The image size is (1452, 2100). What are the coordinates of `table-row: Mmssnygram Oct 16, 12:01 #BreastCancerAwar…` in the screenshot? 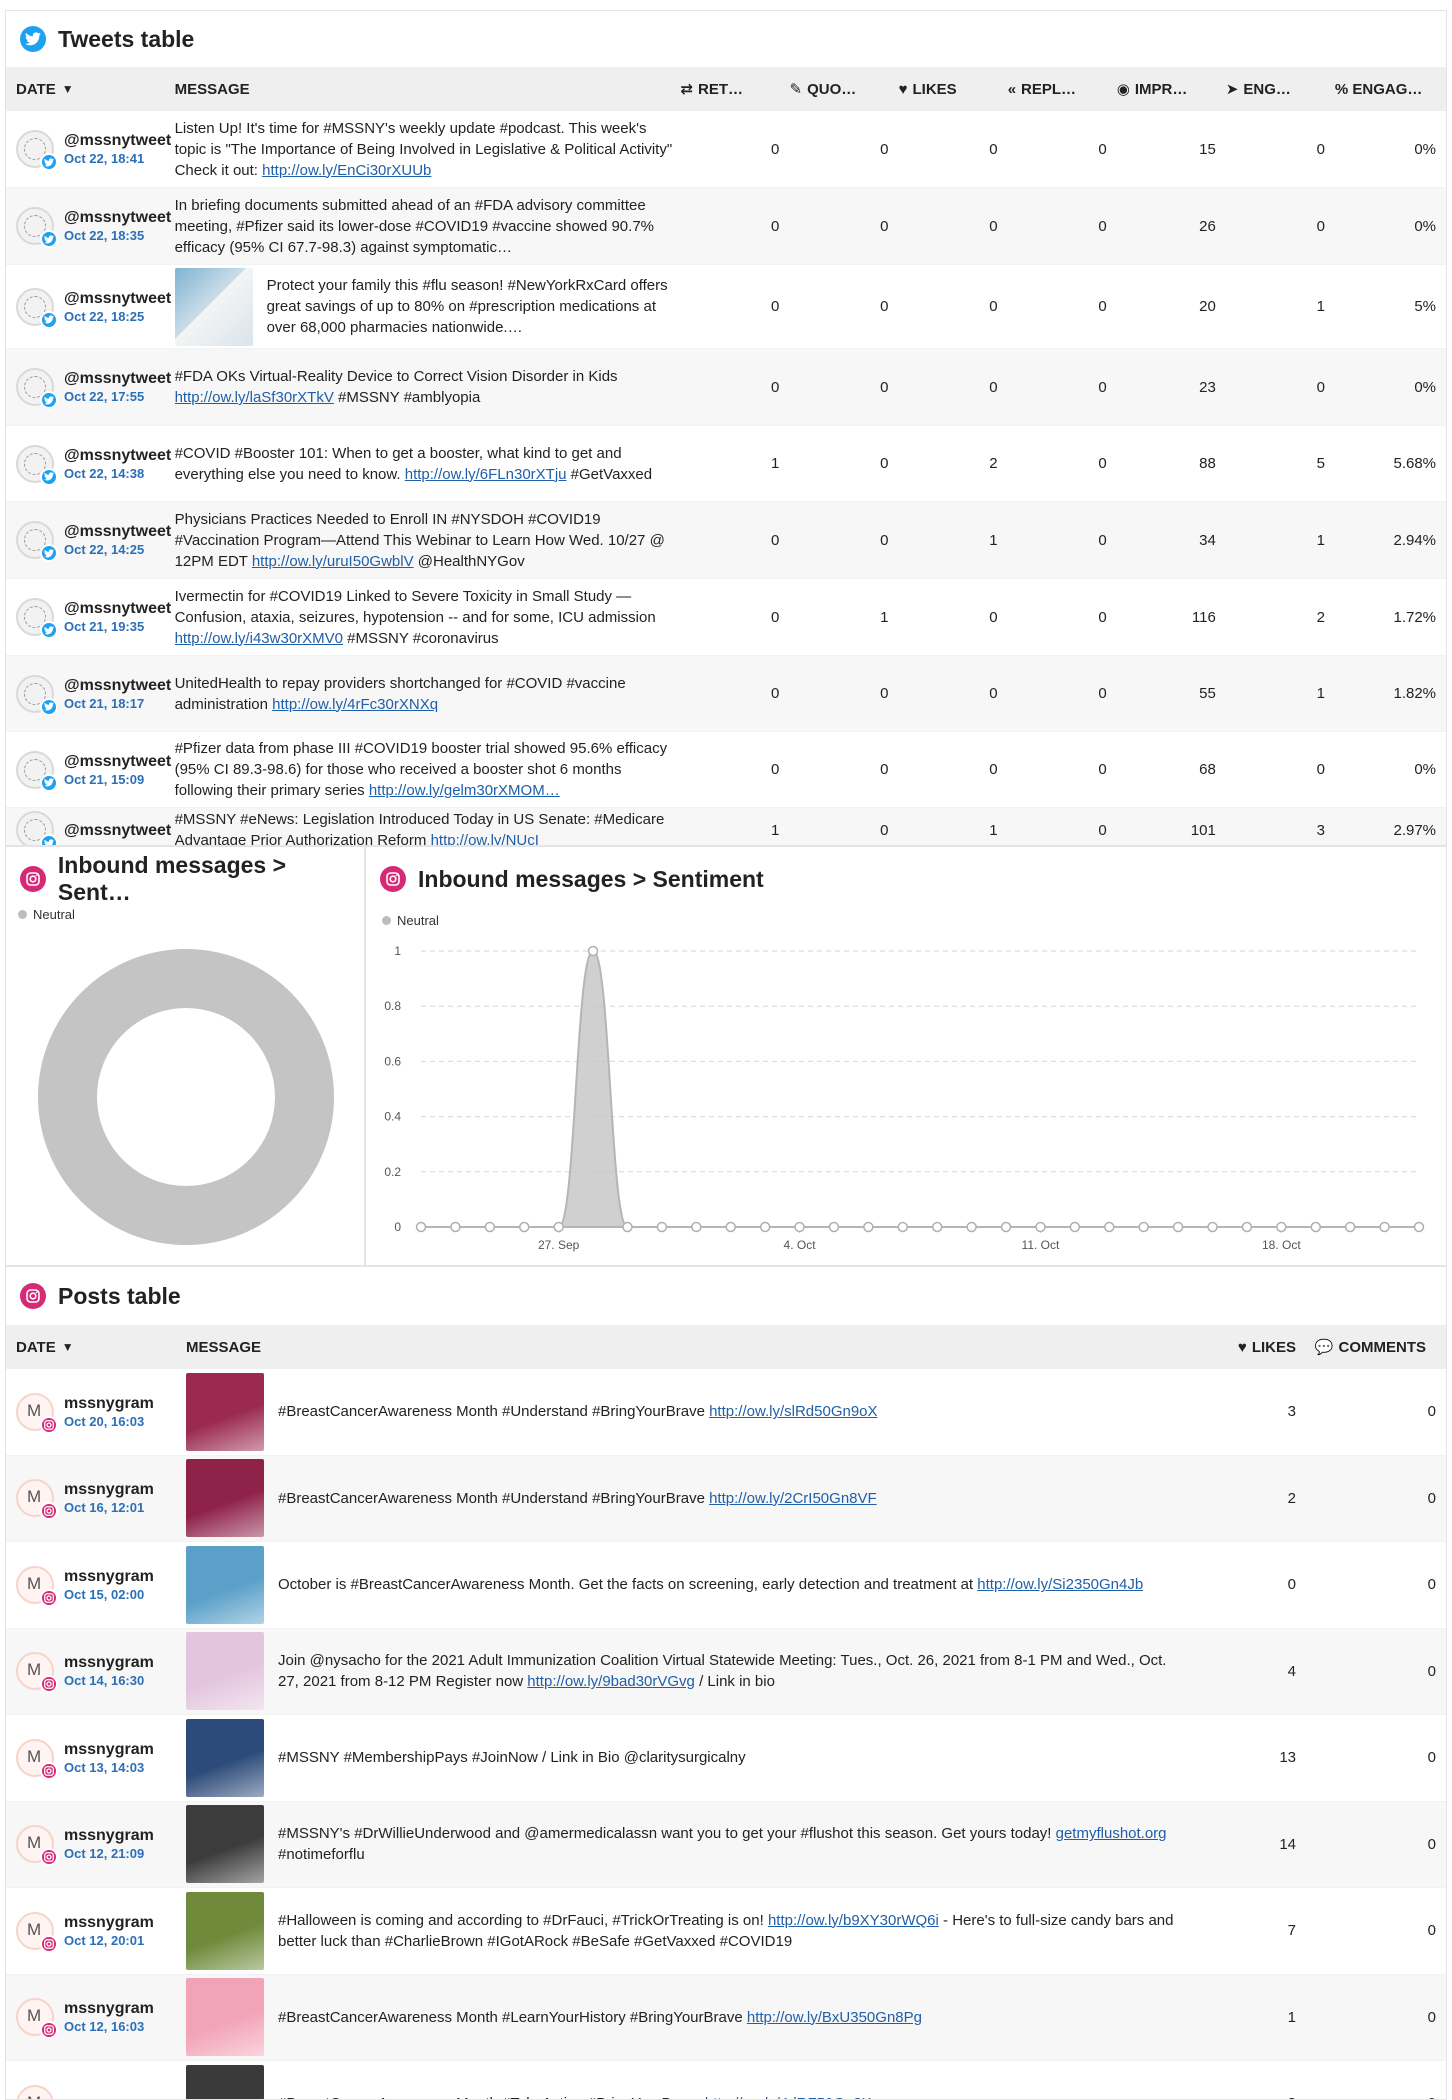 It's located at (726, 1498).